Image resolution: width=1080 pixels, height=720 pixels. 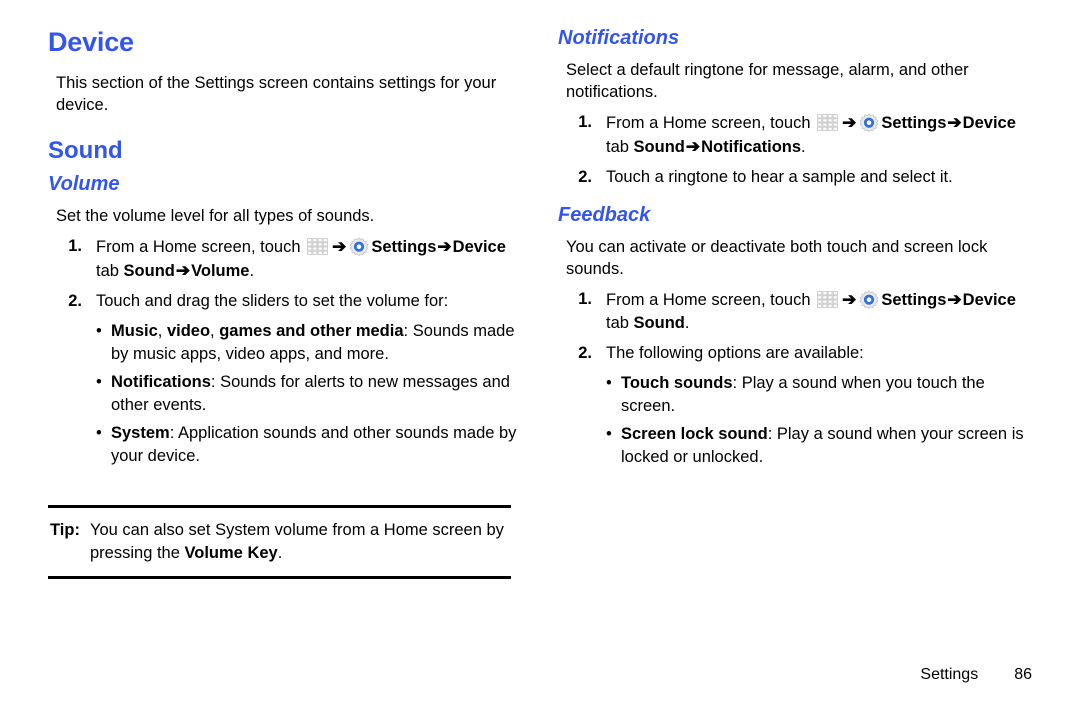 I want to click on bullet-bold-2: video, so click(x=188, y=330).